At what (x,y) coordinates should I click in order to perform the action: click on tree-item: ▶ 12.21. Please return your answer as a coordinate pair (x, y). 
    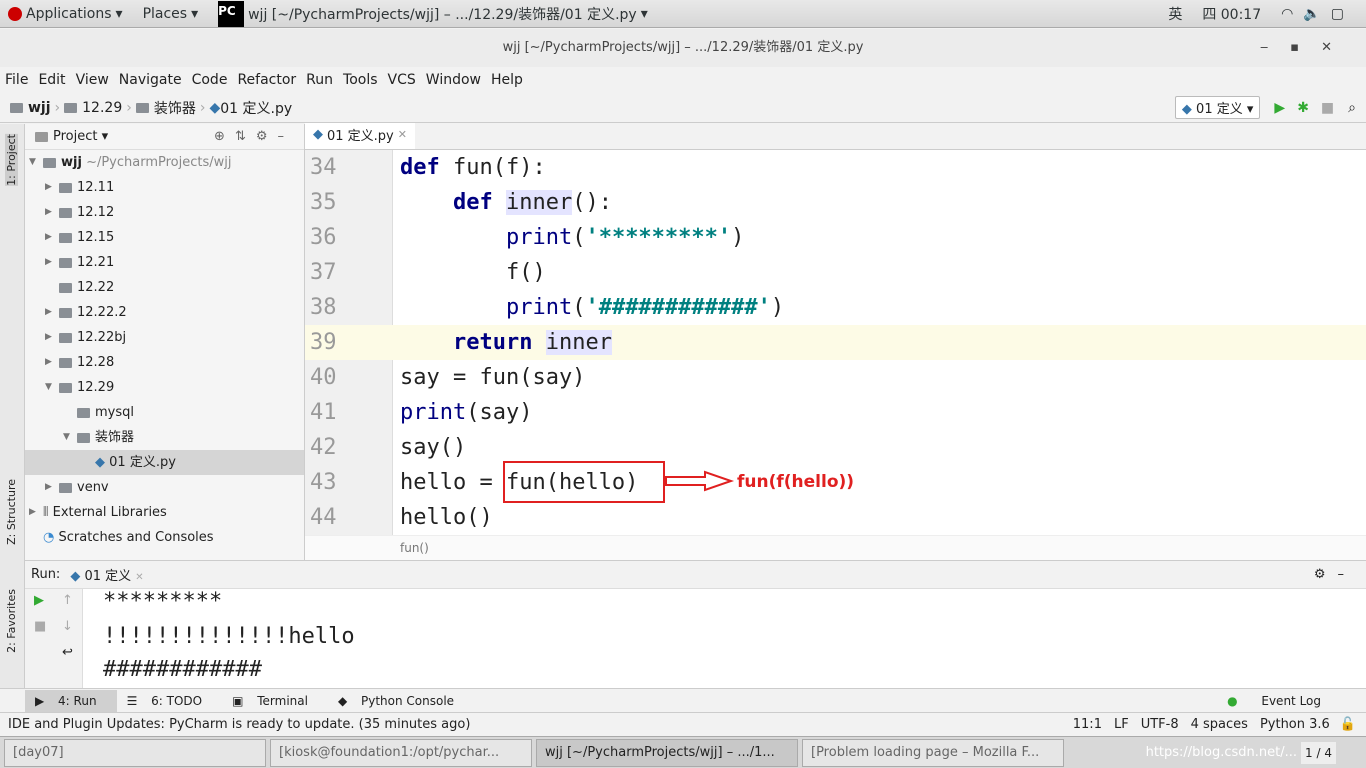
    Looking at the image, I should click on (164, 262).